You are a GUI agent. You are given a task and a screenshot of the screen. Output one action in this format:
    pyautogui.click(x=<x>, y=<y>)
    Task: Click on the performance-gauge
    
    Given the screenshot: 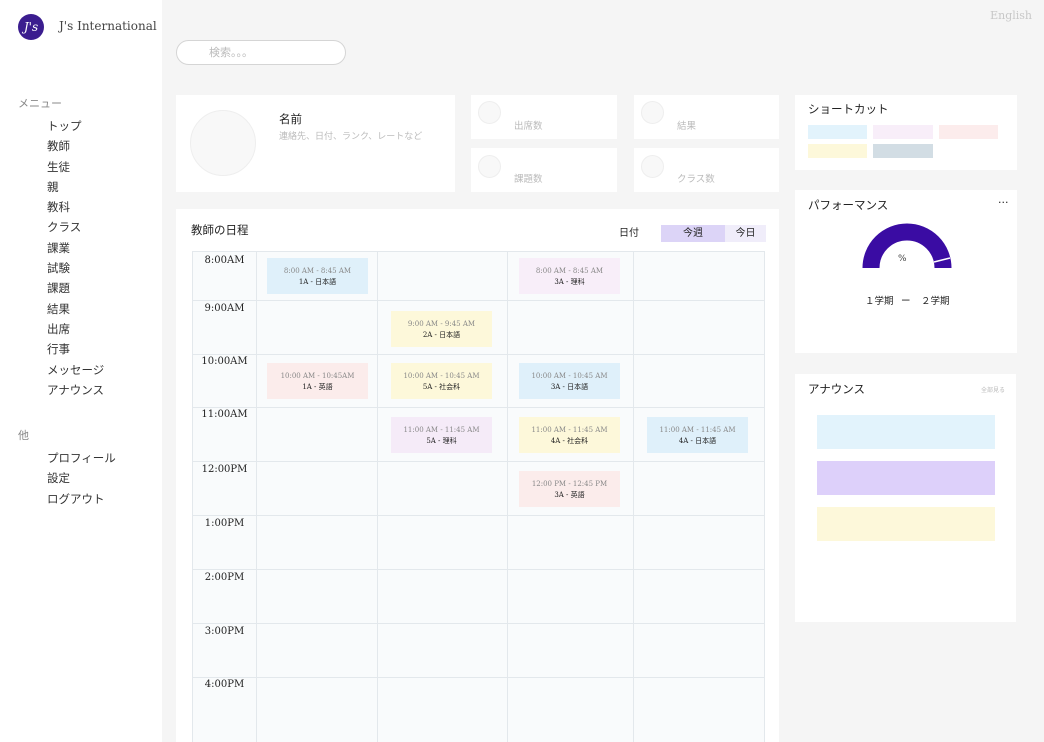 What is the action you would take?
    pyautogui.click(x=907, y=246)
    